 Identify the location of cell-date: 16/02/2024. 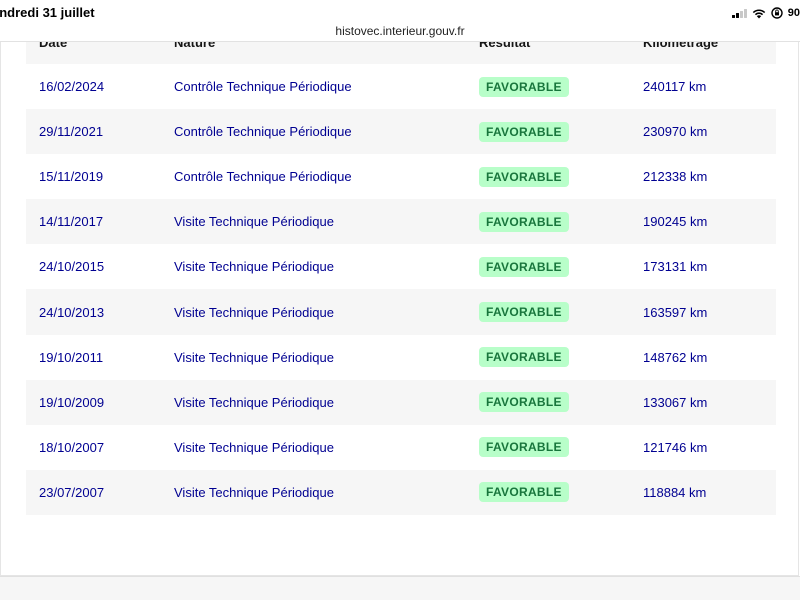
(72, 87).